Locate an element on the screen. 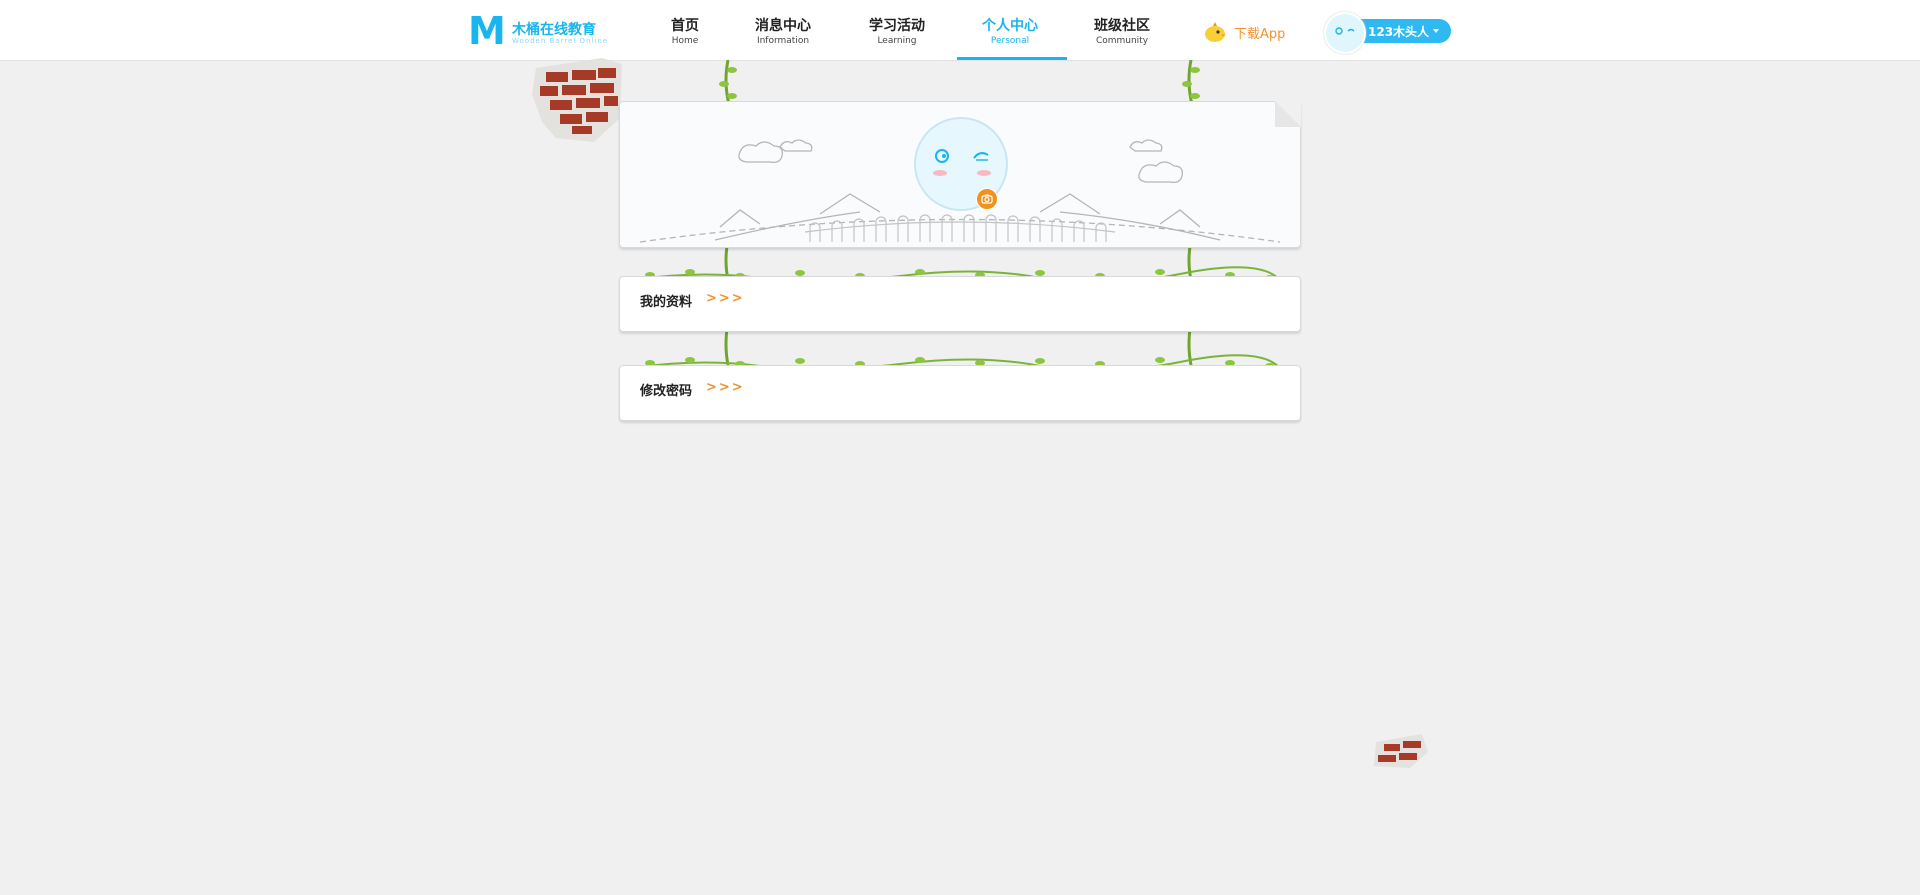 The width and height of the screenshot is (1920, 895). avatar-face-icon is located at coordinates (1345, 31).